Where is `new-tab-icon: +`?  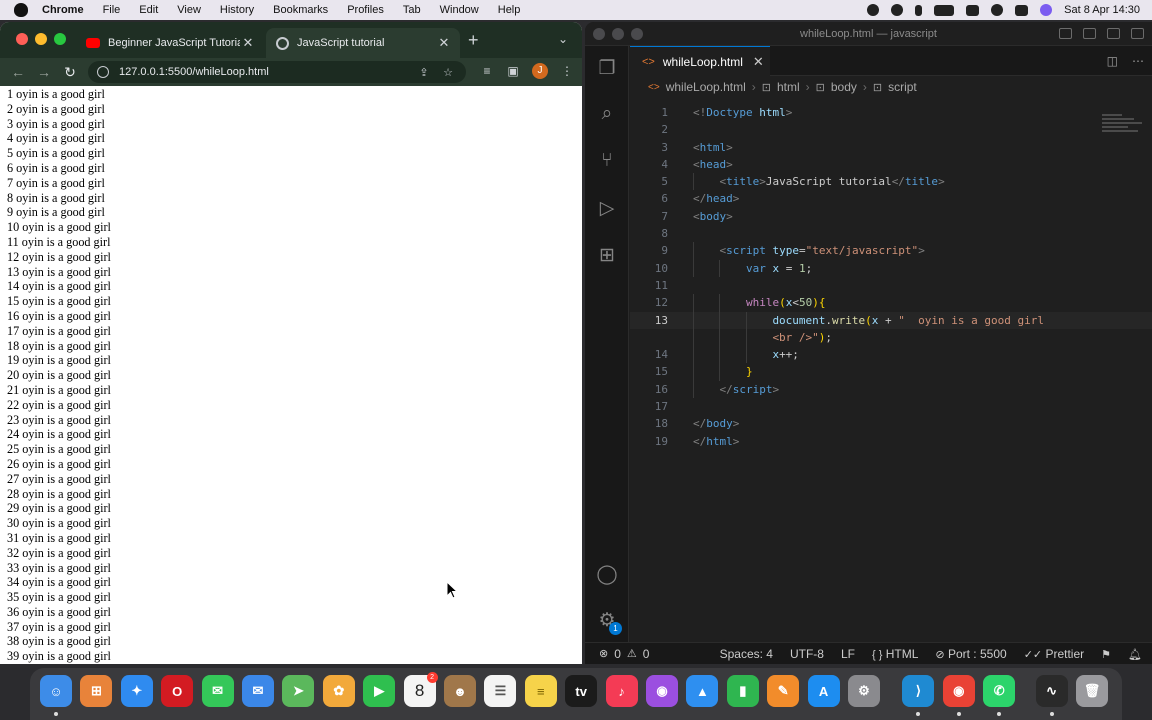 new-tab-icon: + is located at coordinates (473, 40).